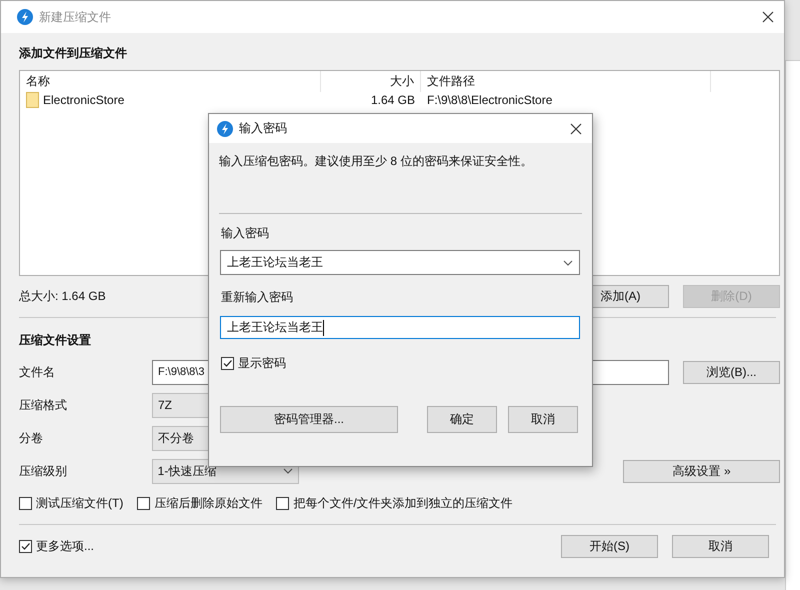 The height and width of the screenshot is (590, 800). I want to click on section-title: 添加文件到压缩文件, so click(73, 53).